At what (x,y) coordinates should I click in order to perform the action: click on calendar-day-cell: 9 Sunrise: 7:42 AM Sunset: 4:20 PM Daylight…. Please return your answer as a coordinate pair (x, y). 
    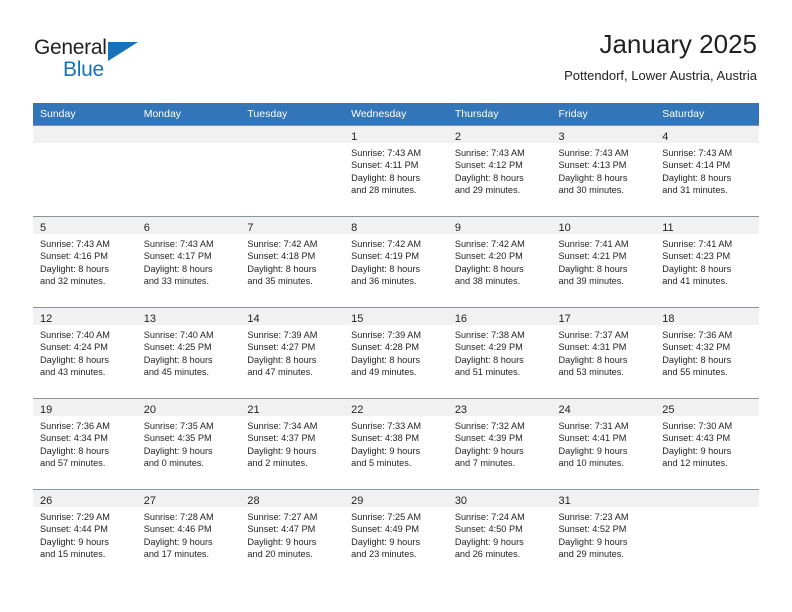
    Looking at the image, I should click on (499, 262).